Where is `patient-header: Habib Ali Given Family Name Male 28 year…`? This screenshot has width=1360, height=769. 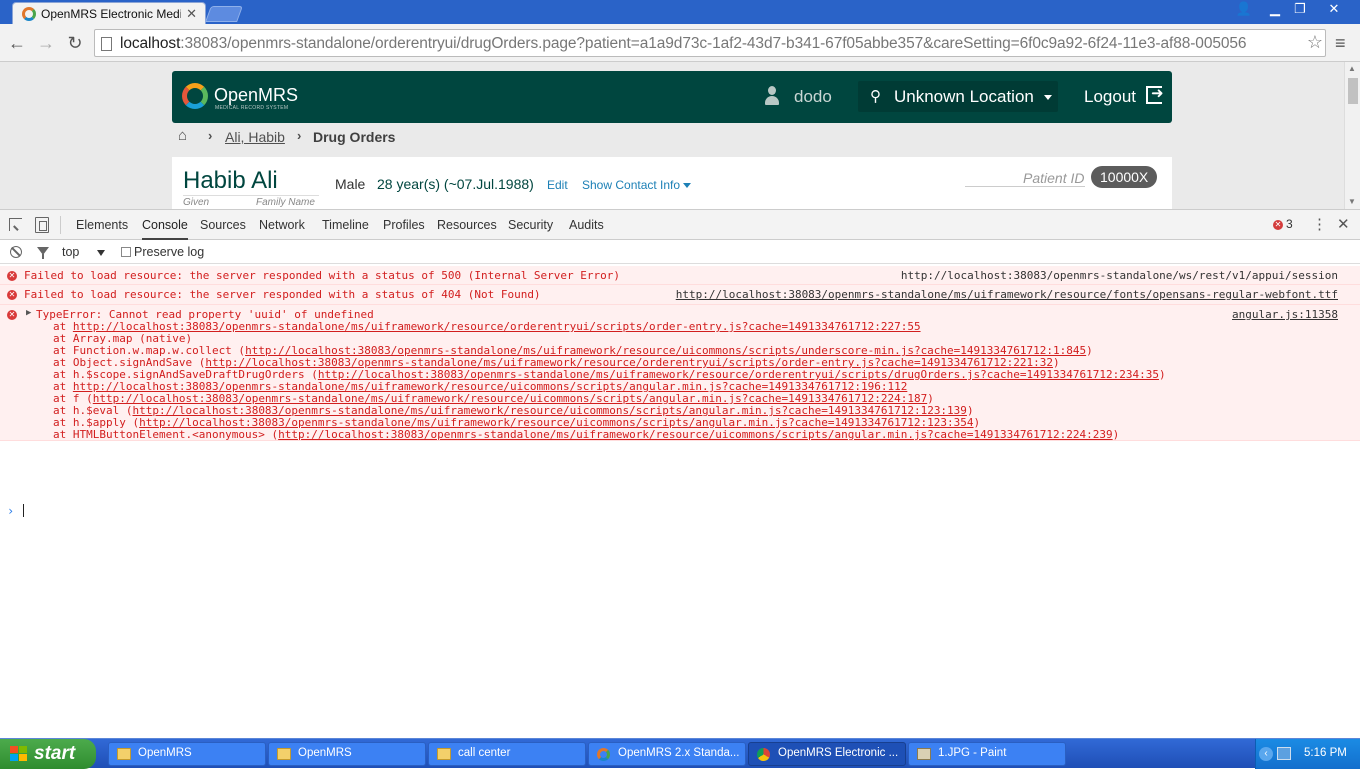
patient-header: Habib Ali Given Family Name Male 28 year… is located at coordinates (672, 183).